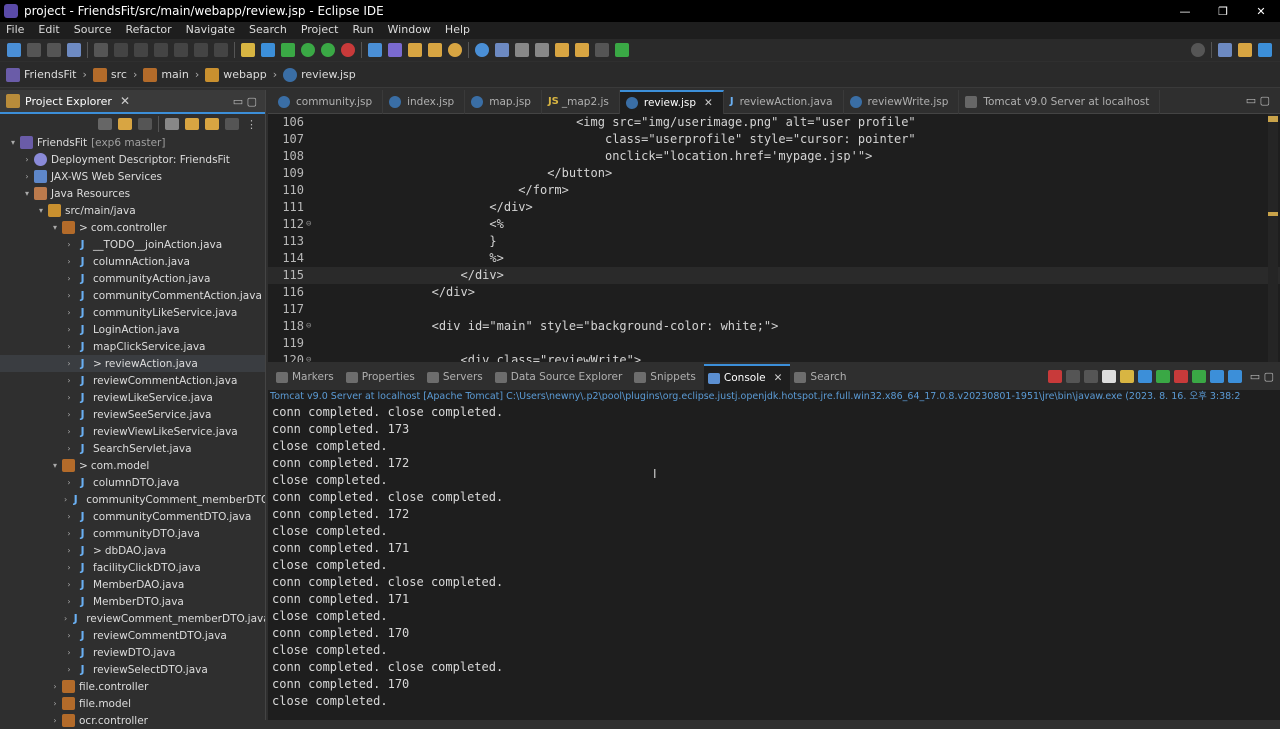 The width and height of the screenshot is (1280, 729). I want to click on back-icon, so click(105, 124).